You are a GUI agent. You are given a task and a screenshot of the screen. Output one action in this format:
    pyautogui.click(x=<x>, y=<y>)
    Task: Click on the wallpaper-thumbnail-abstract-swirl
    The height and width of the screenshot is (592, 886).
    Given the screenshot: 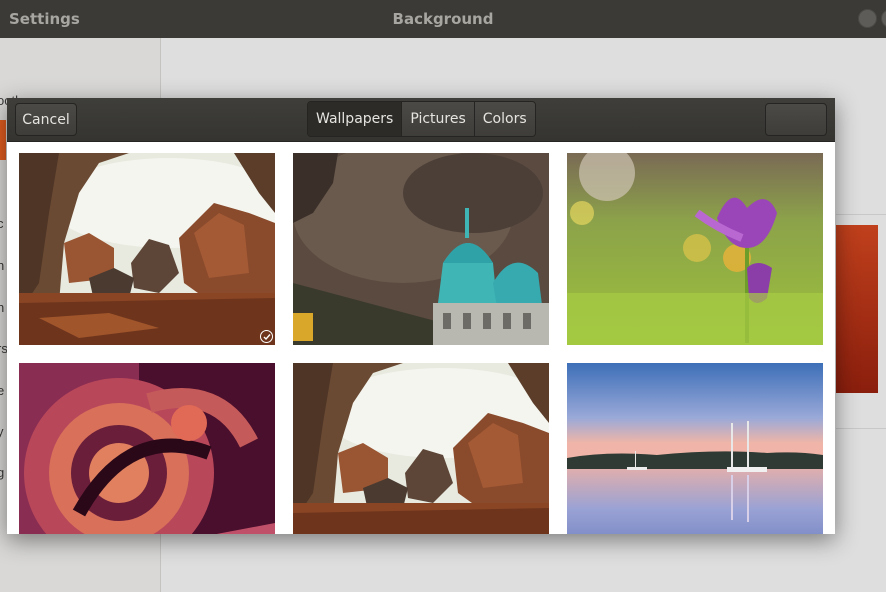 What is the action you would take?
    pyautogui.click(x=147, y=448)
    